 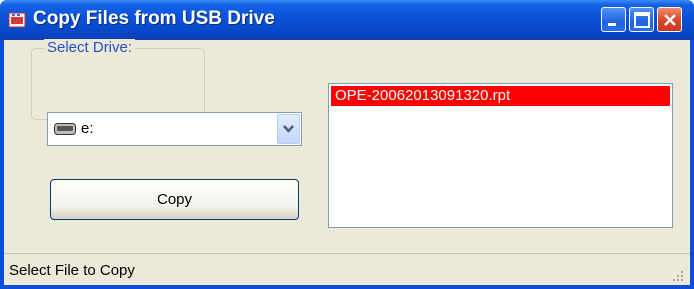 I want to click on close-icon, so click(x=670, y=20).